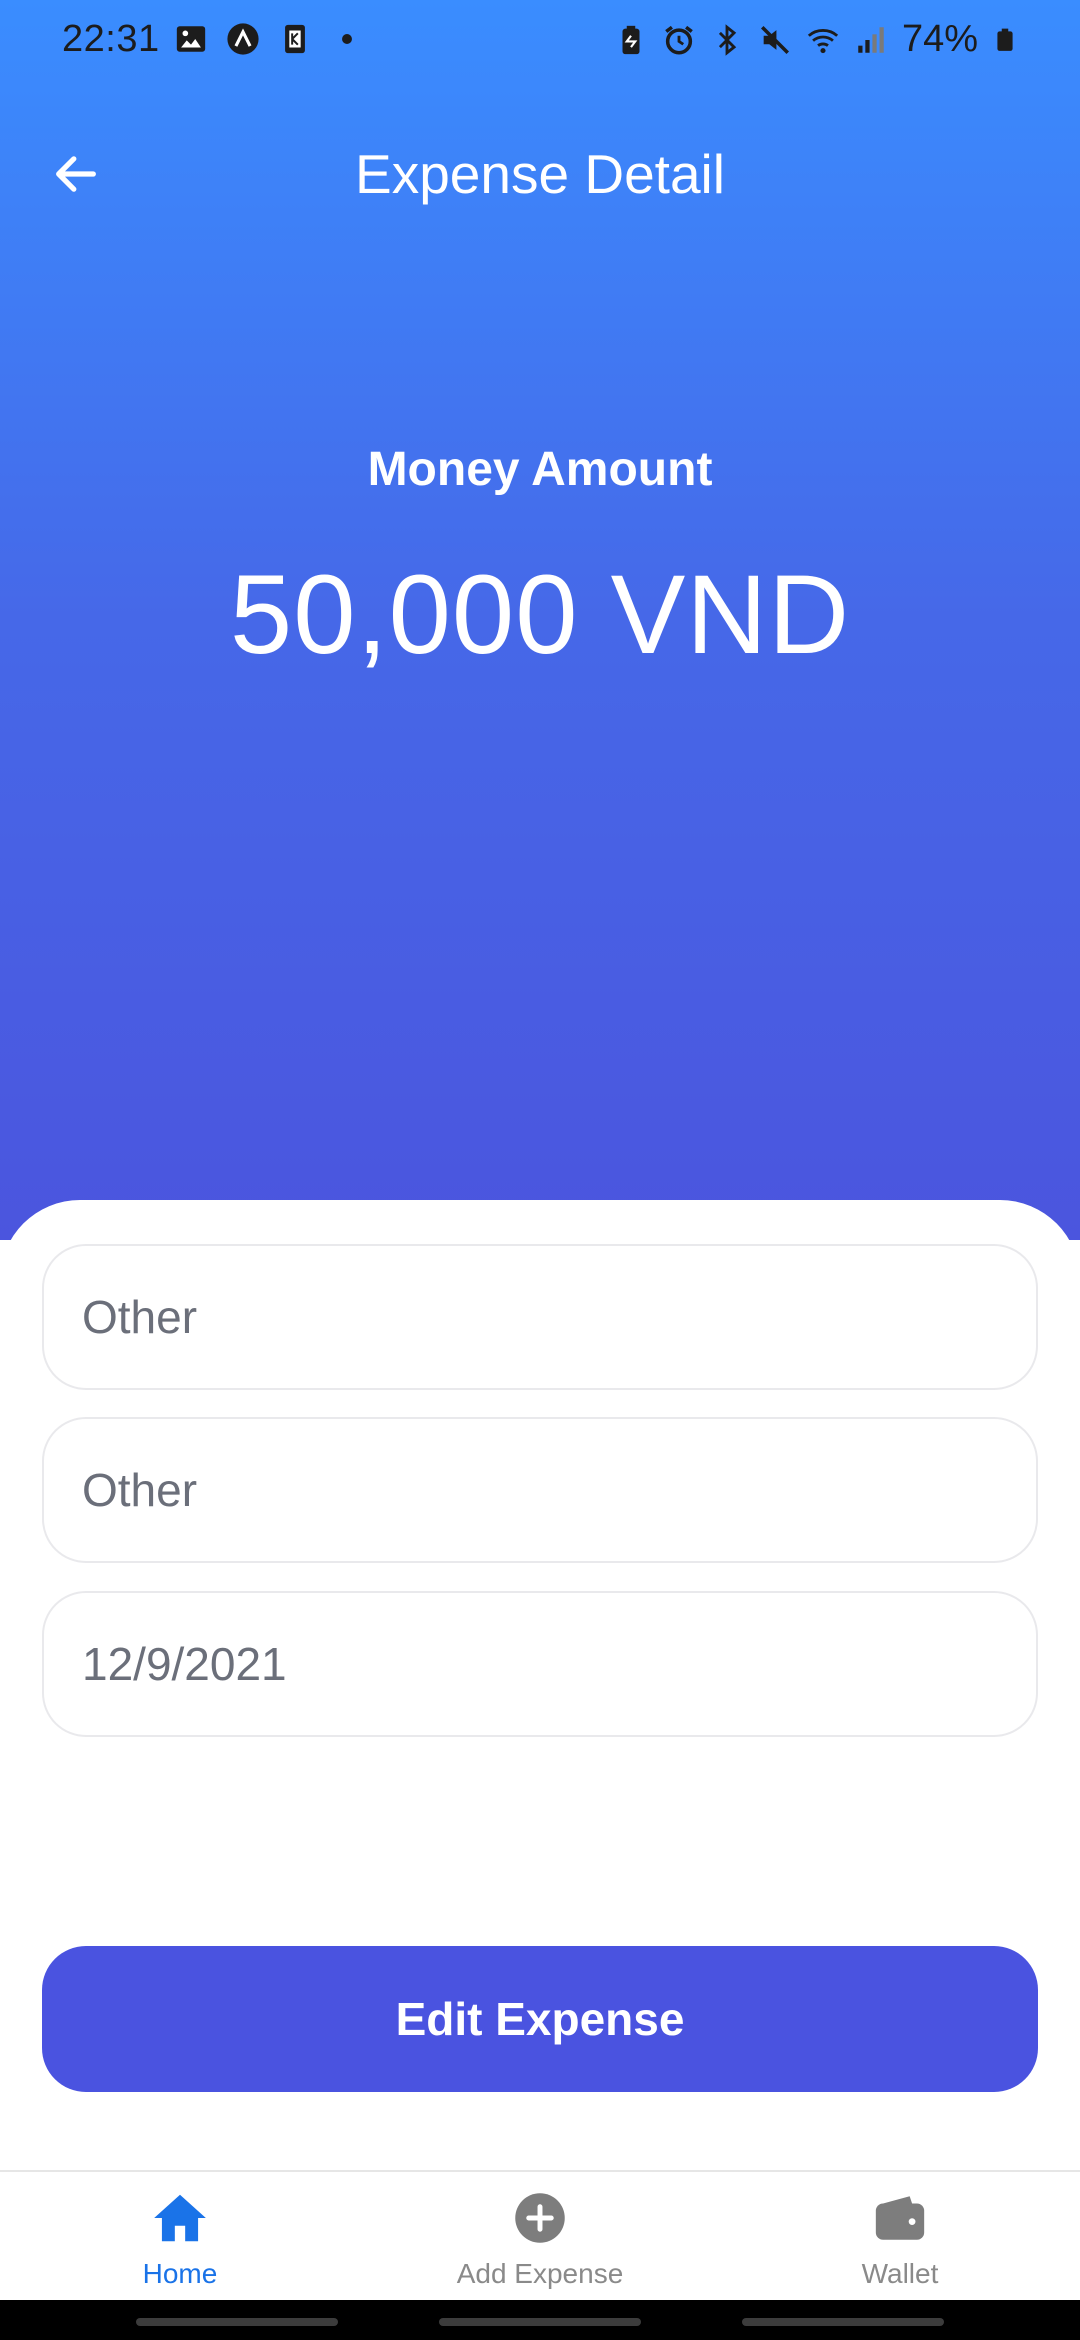 The height and width of the screenshot is (2340, 1080). I want to click on app-header: Expense Detail, so click(540, 175).